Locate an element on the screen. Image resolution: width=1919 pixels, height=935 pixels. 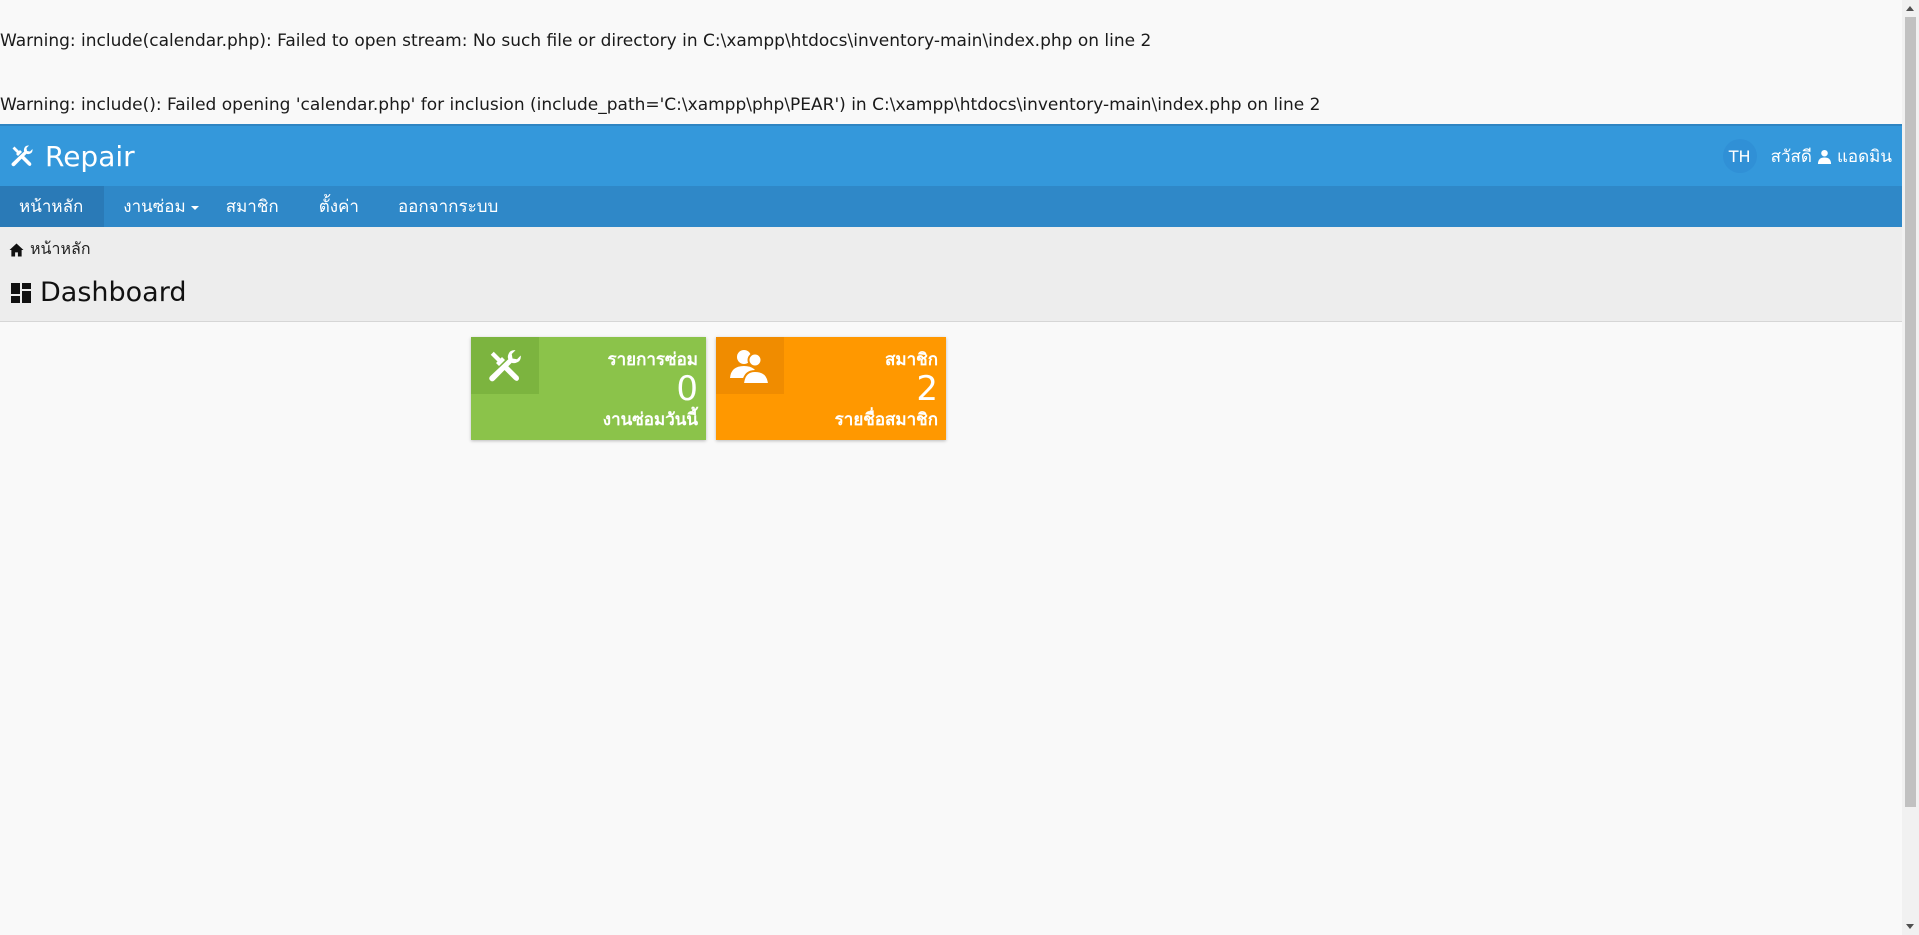
page-title: Dashboard is located at coordinates (98, 292).